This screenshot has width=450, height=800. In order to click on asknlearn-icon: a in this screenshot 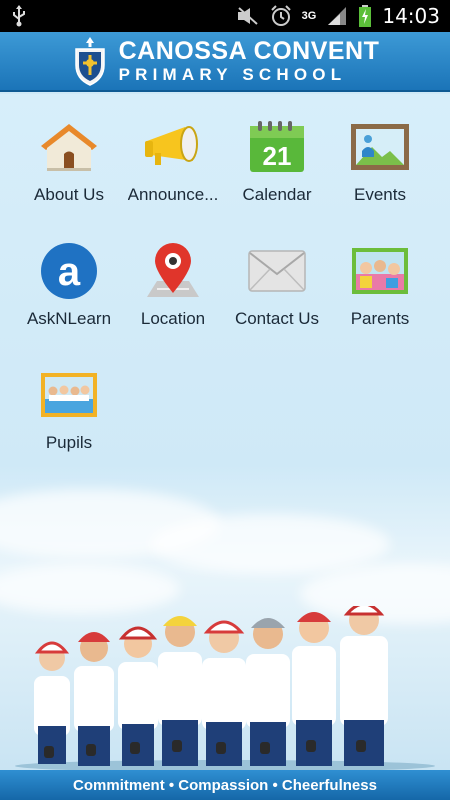, I will do `click(69, 271)`.